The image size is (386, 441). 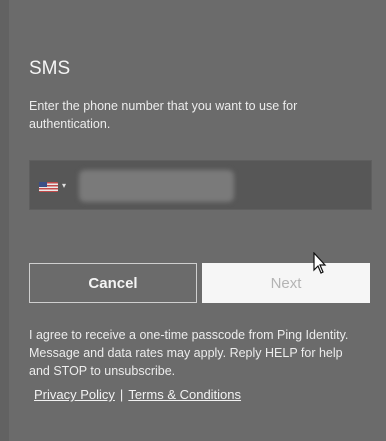 What do you see at coordinates (48, 187) in the screenshot?
I see `us-flag-icon` at bounding box center [48, 187].